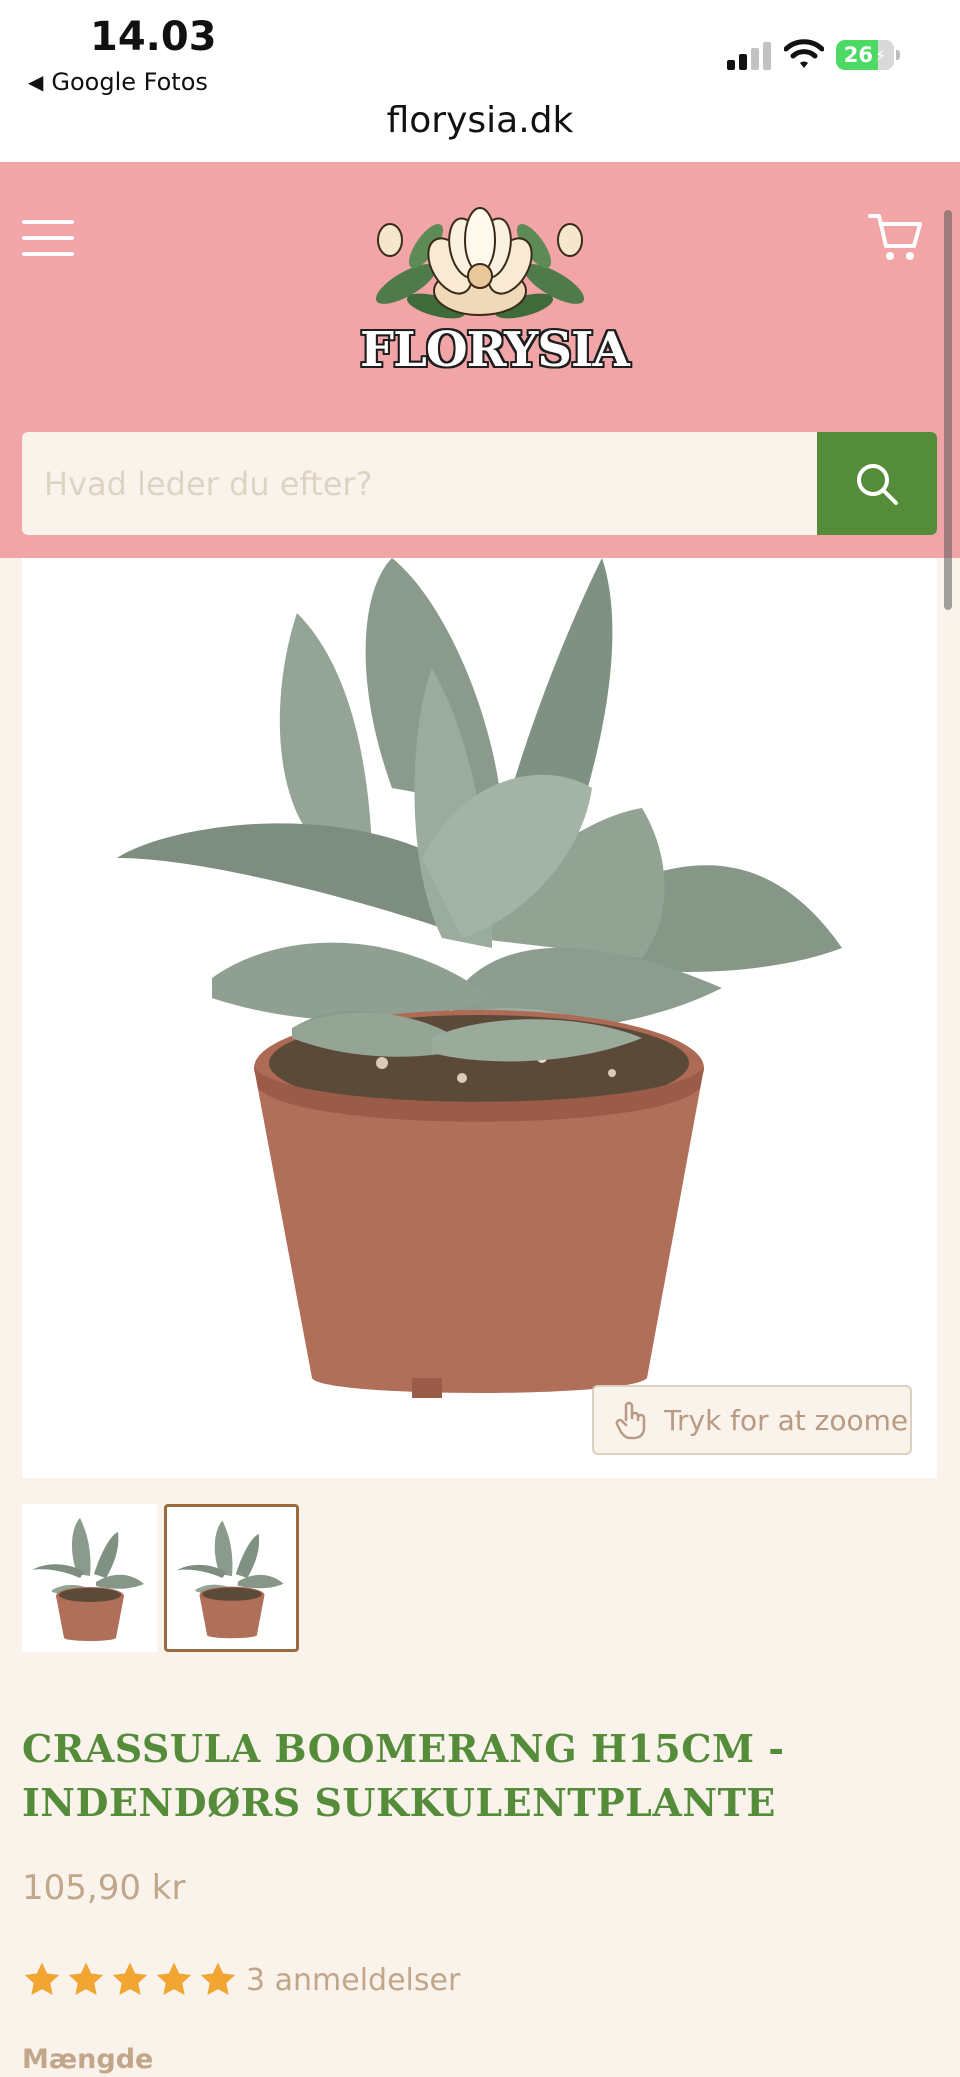 The height and width of the screenshot is (2077, 960). I want to click on battery-icon: 26 ⚡, so click(868, 55).